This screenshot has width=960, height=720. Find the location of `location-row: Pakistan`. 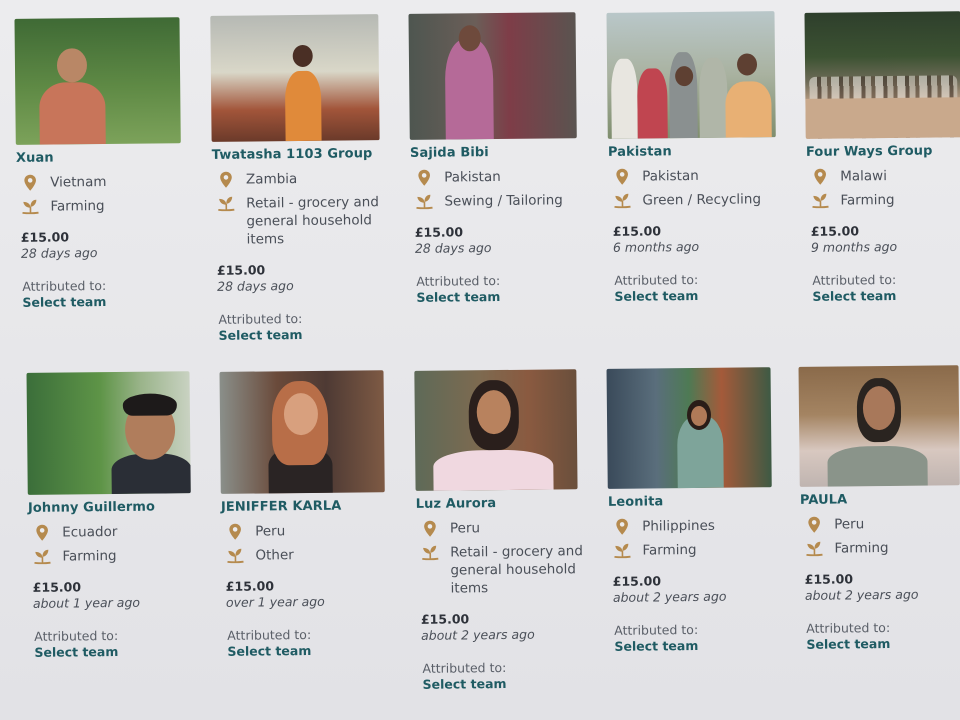

location-row: Pakistan is located at coordinates (695, 176).